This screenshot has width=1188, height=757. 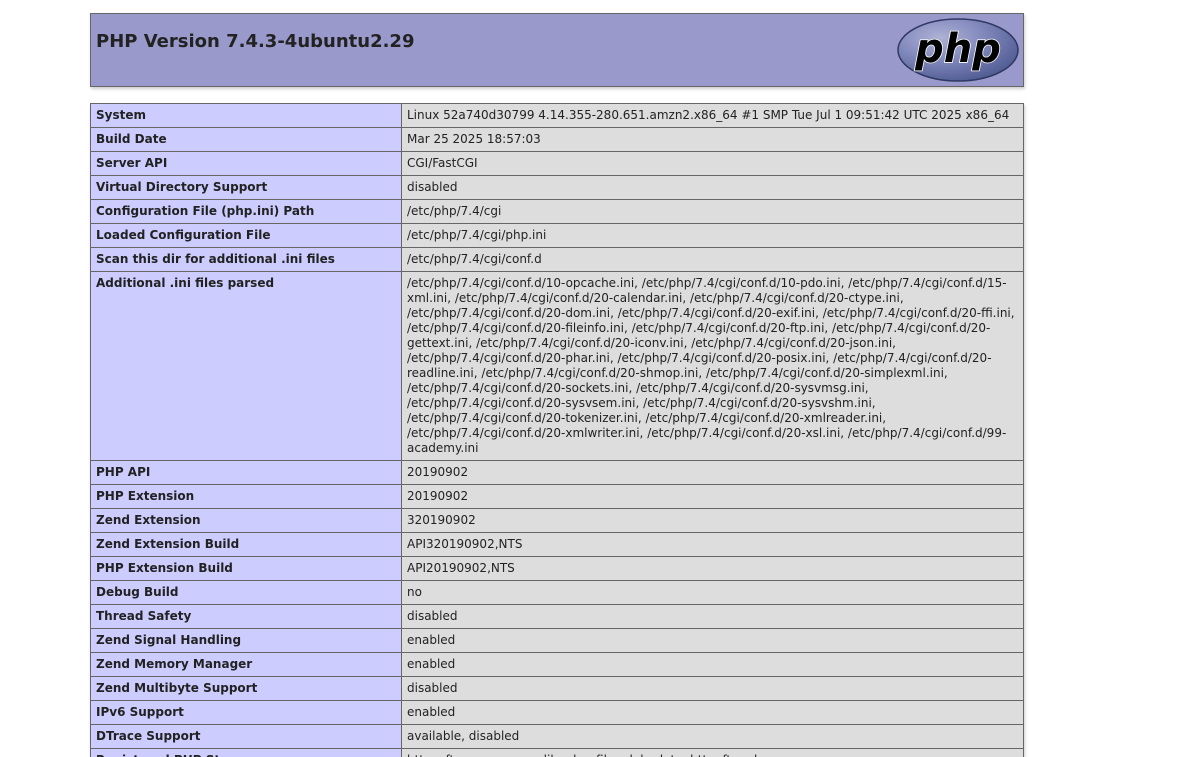 What do you see at coordinates (712, 520) in the screenshot?
I see `row-value: 320190902` at bounding box center [712, 520].